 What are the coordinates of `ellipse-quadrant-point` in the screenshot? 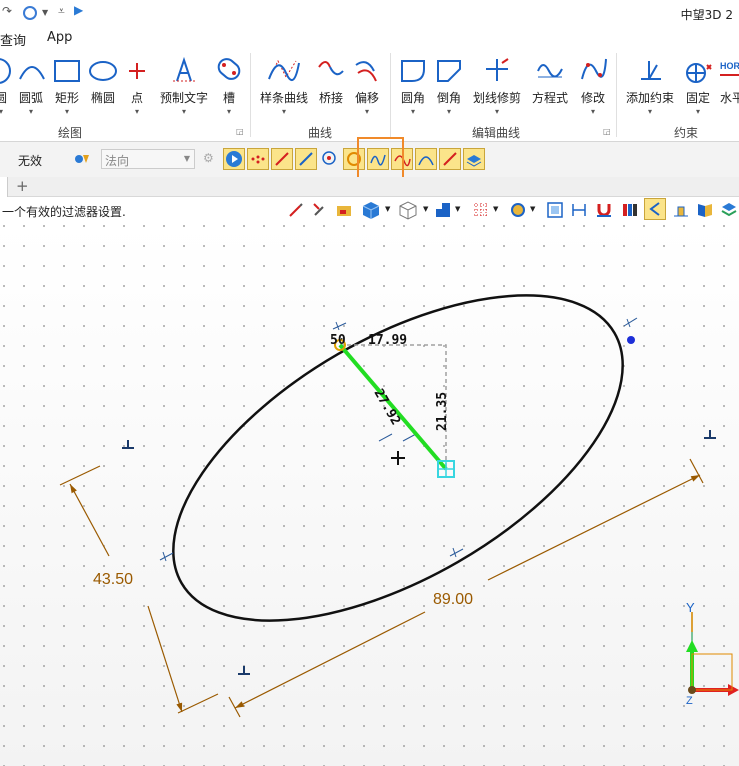 It's located at (631, 340).